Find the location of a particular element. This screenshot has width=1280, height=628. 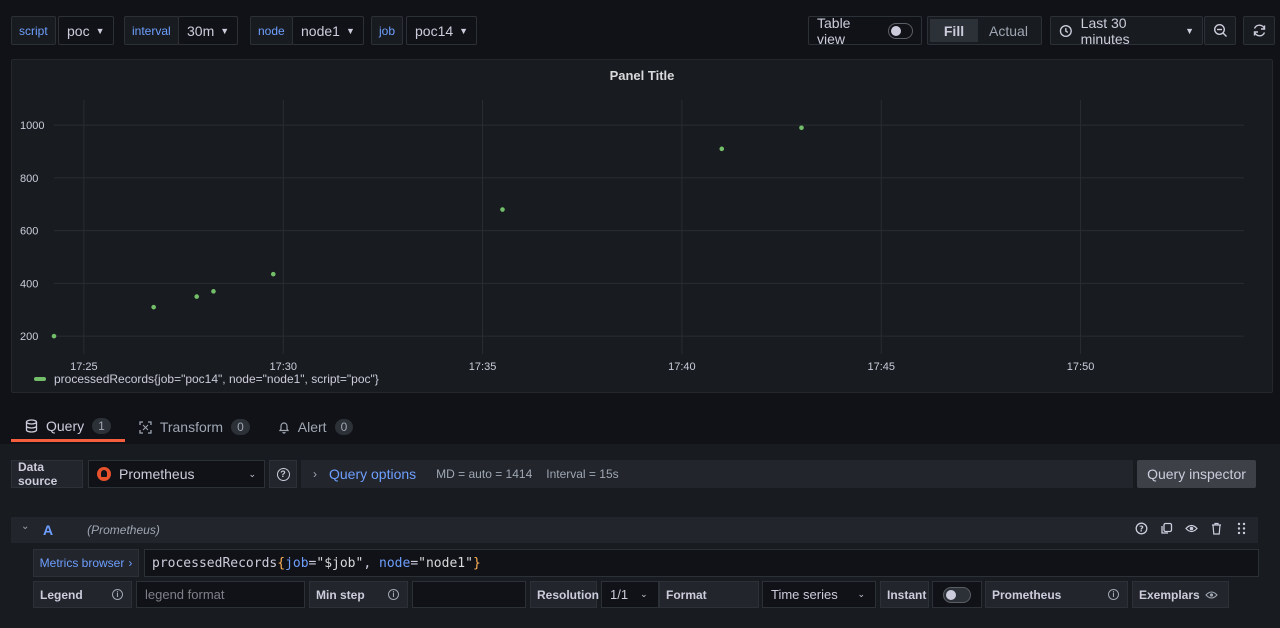

y-tick-label: 400 is located at coordinates (29, 284).